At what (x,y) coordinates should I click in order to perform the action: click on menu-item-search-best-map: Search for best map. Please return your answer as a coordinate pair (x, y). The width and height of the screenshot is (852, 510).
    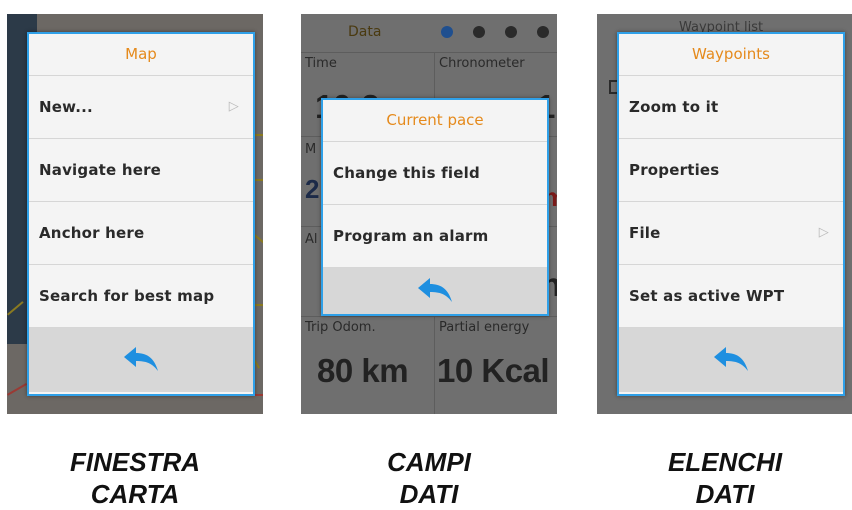
    Looking at the image, I should click on (141, 296).